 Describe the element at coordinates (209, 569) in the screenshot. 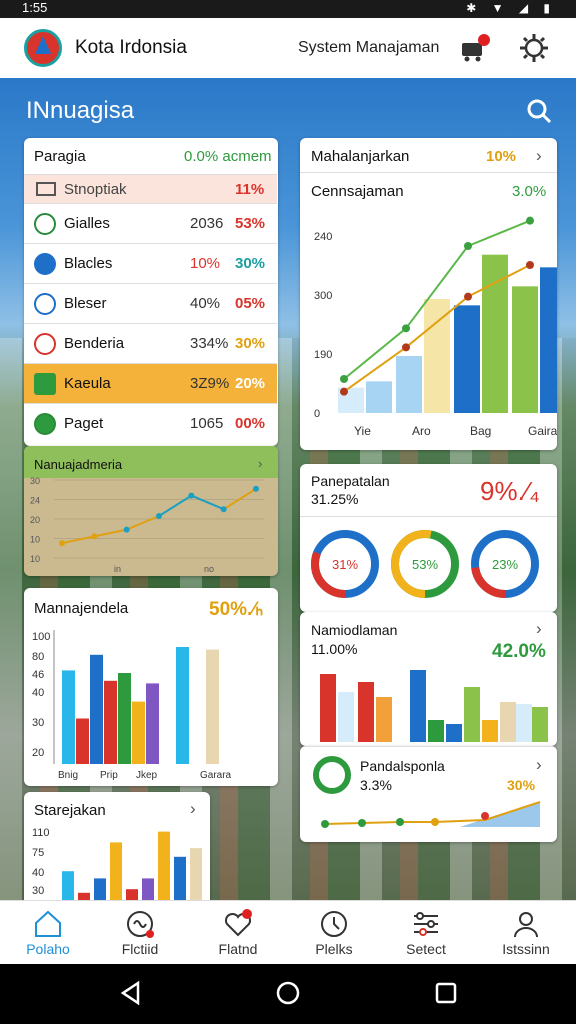

I see `x-tick-label: no` at that location.